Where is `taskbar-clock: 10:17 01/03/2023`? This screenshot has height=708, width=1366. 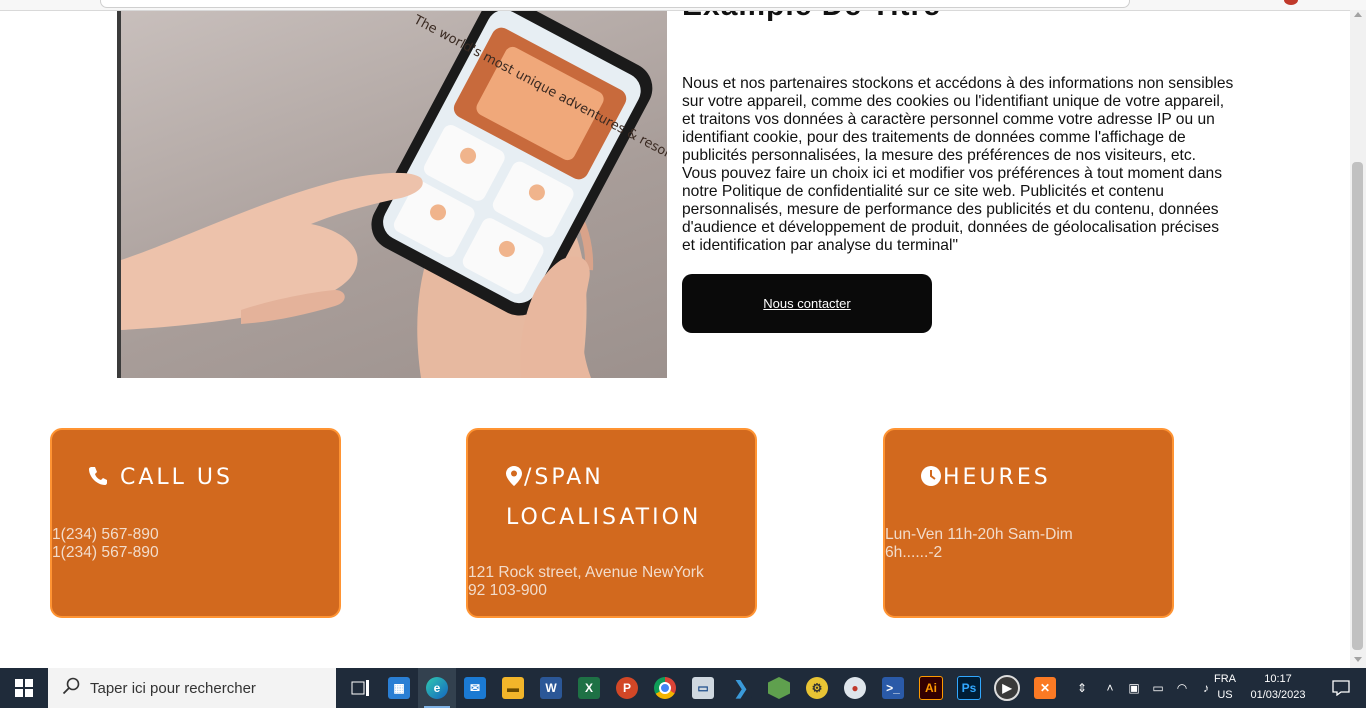
taskbar-clock: 10:17 01/03/2023 is located at coordinates (1278, 687).